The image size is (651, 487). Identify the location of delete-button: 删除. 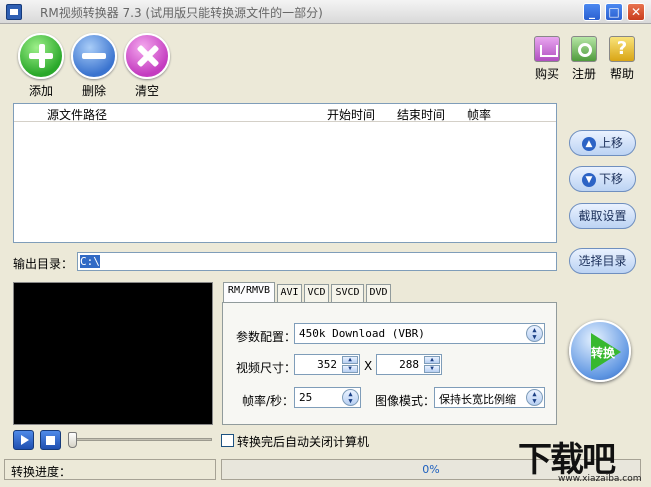
(94, 66).